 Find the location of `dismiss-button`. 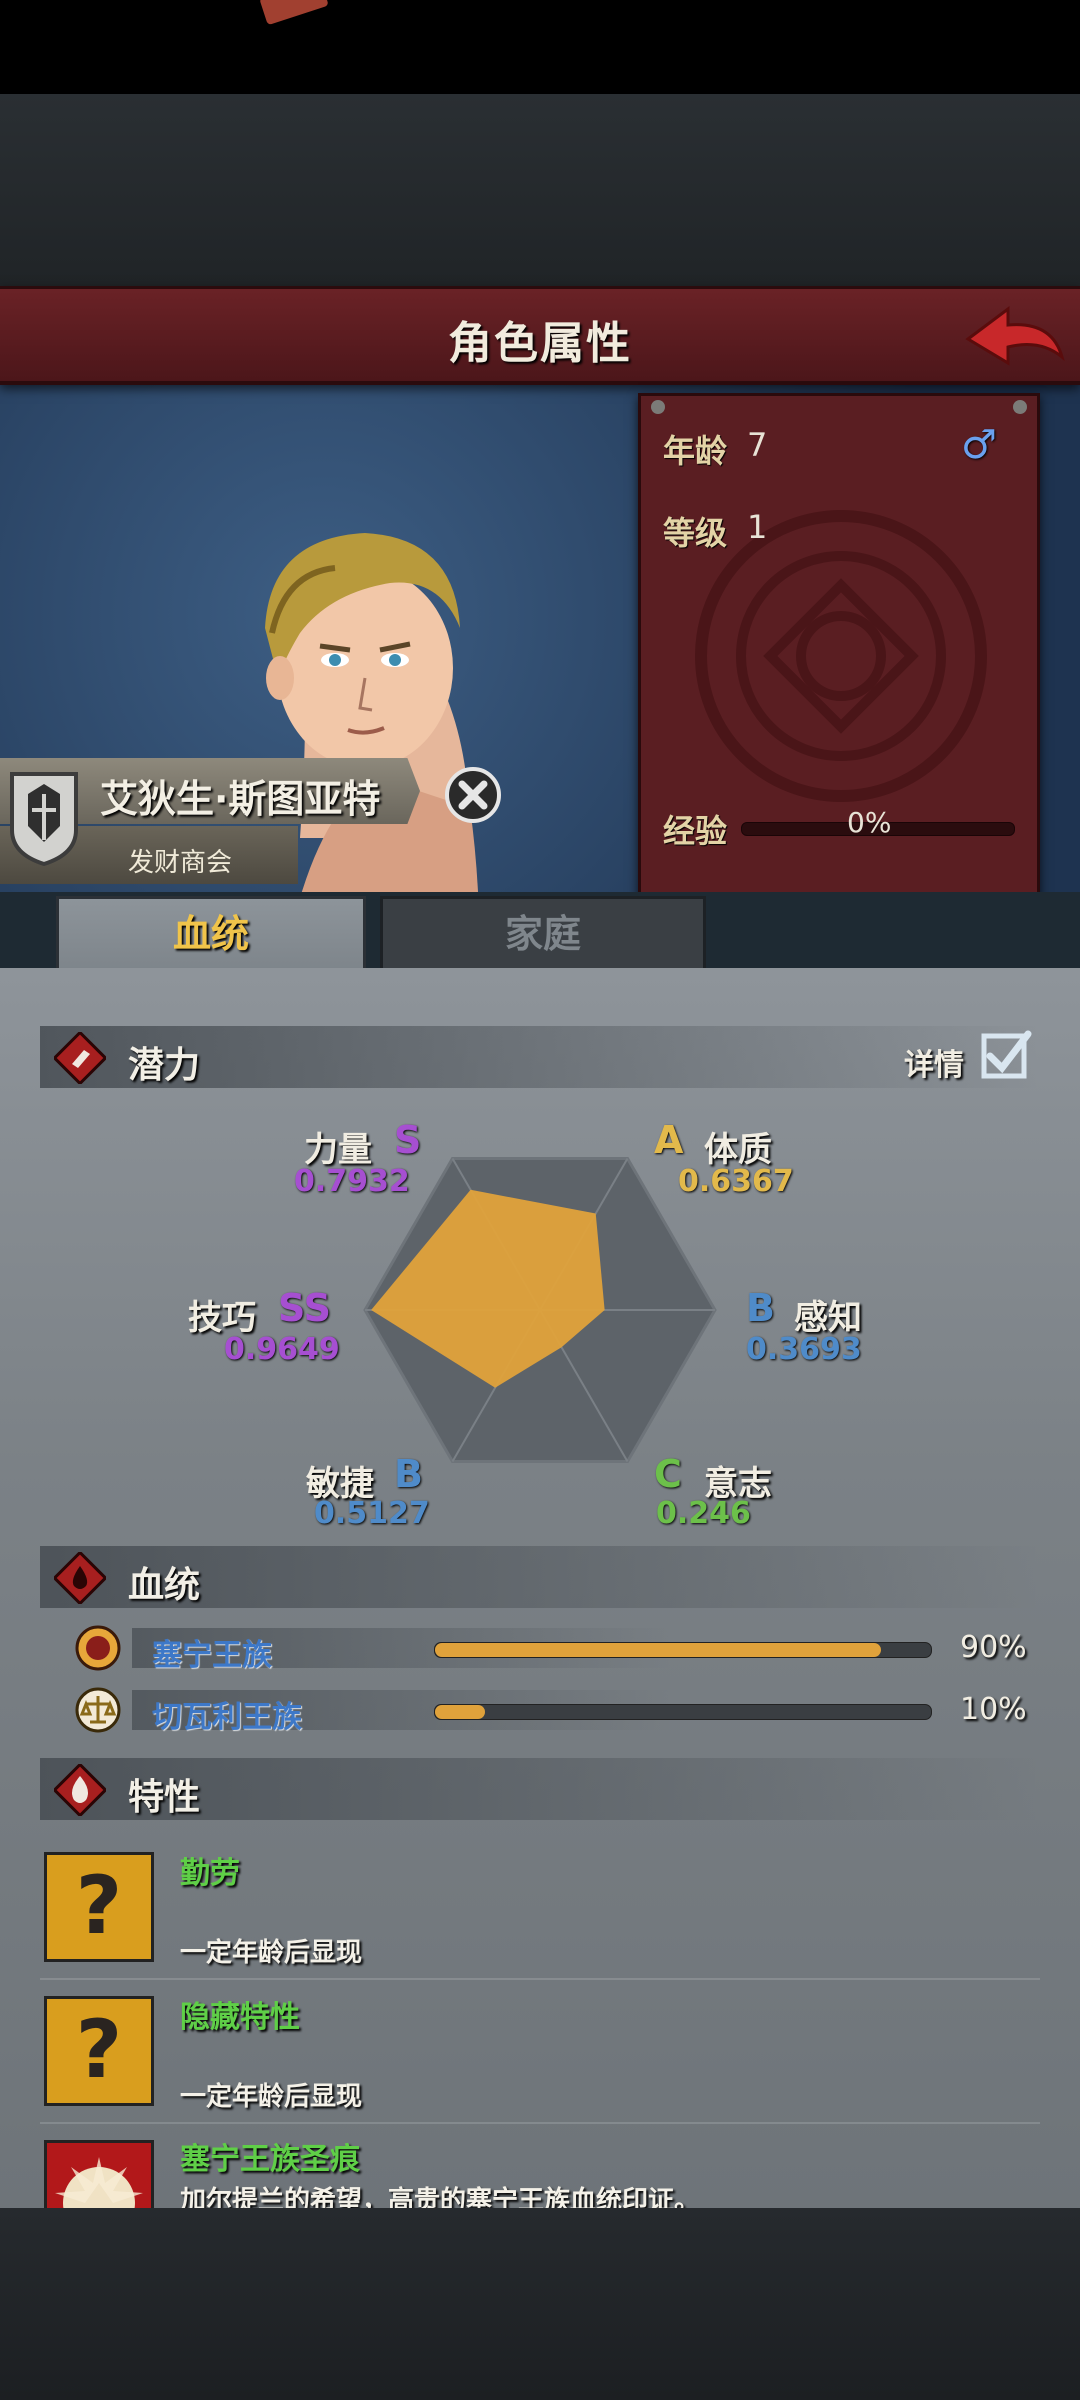

dismiss-button is located at coordinates (473, 795).